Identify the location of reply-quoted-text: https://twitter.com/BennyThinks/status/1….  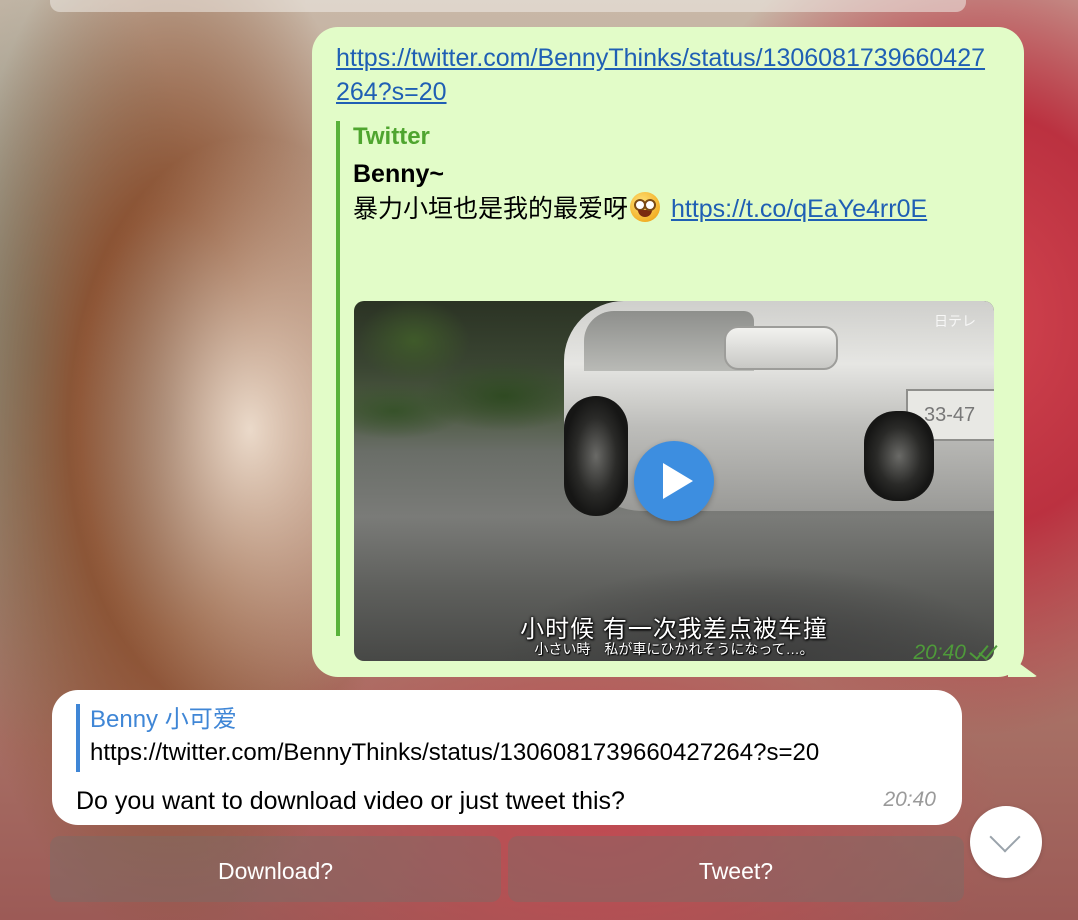
(455, 752).